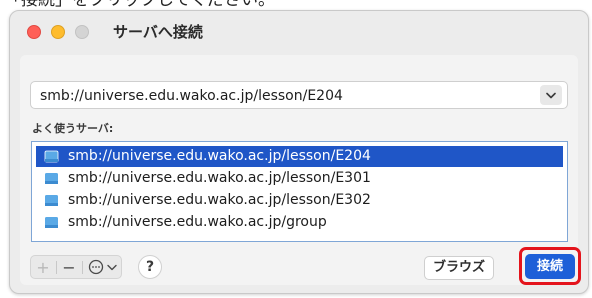 The width and height of the screenshot is (592, 298). I want to click on bottom-bar: + − ? ブラウズ 接続, so click(305, 266).